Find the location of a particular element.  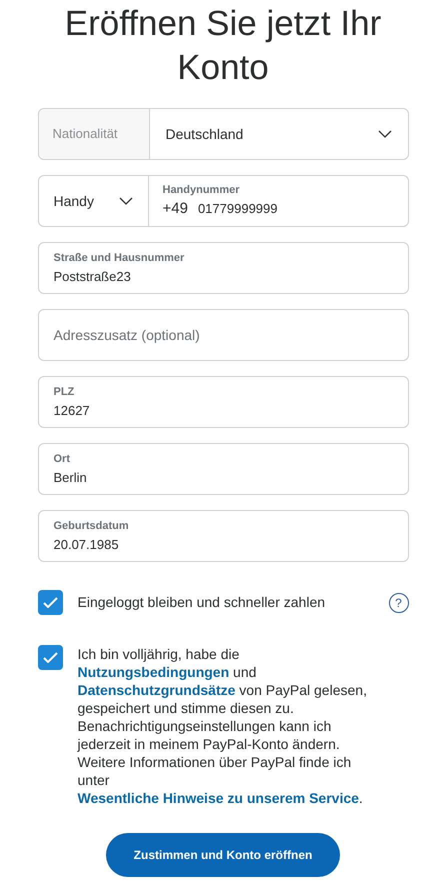

nationality-select: Nationalität Deutschland is located at coordinates (223, 134).